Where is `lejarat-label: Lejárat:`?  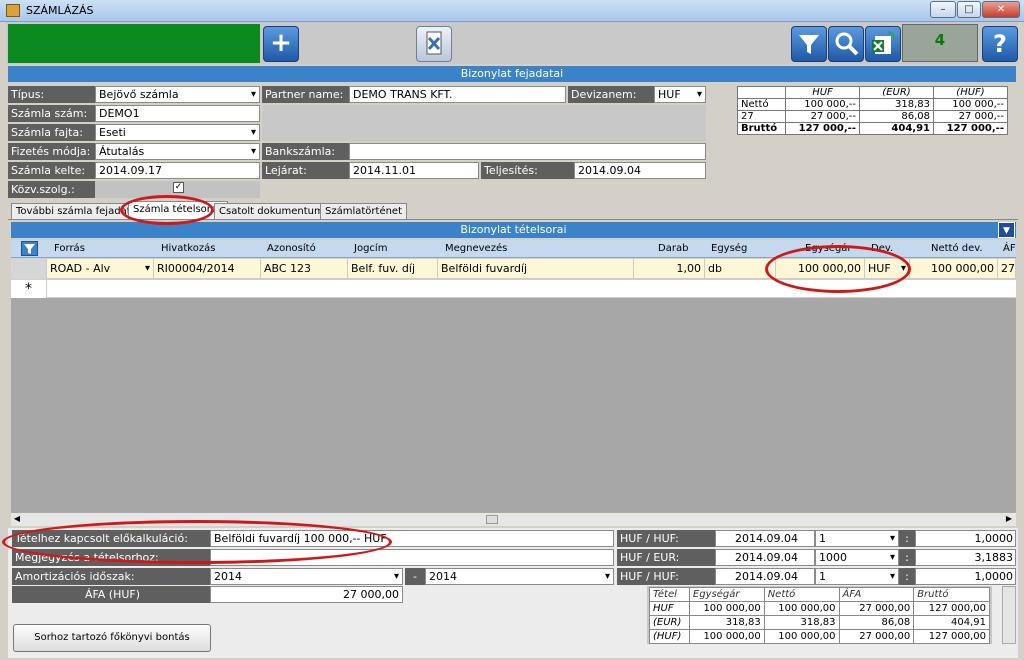
lejarat-label: Lejárat: is located at coordinates (305, 170).